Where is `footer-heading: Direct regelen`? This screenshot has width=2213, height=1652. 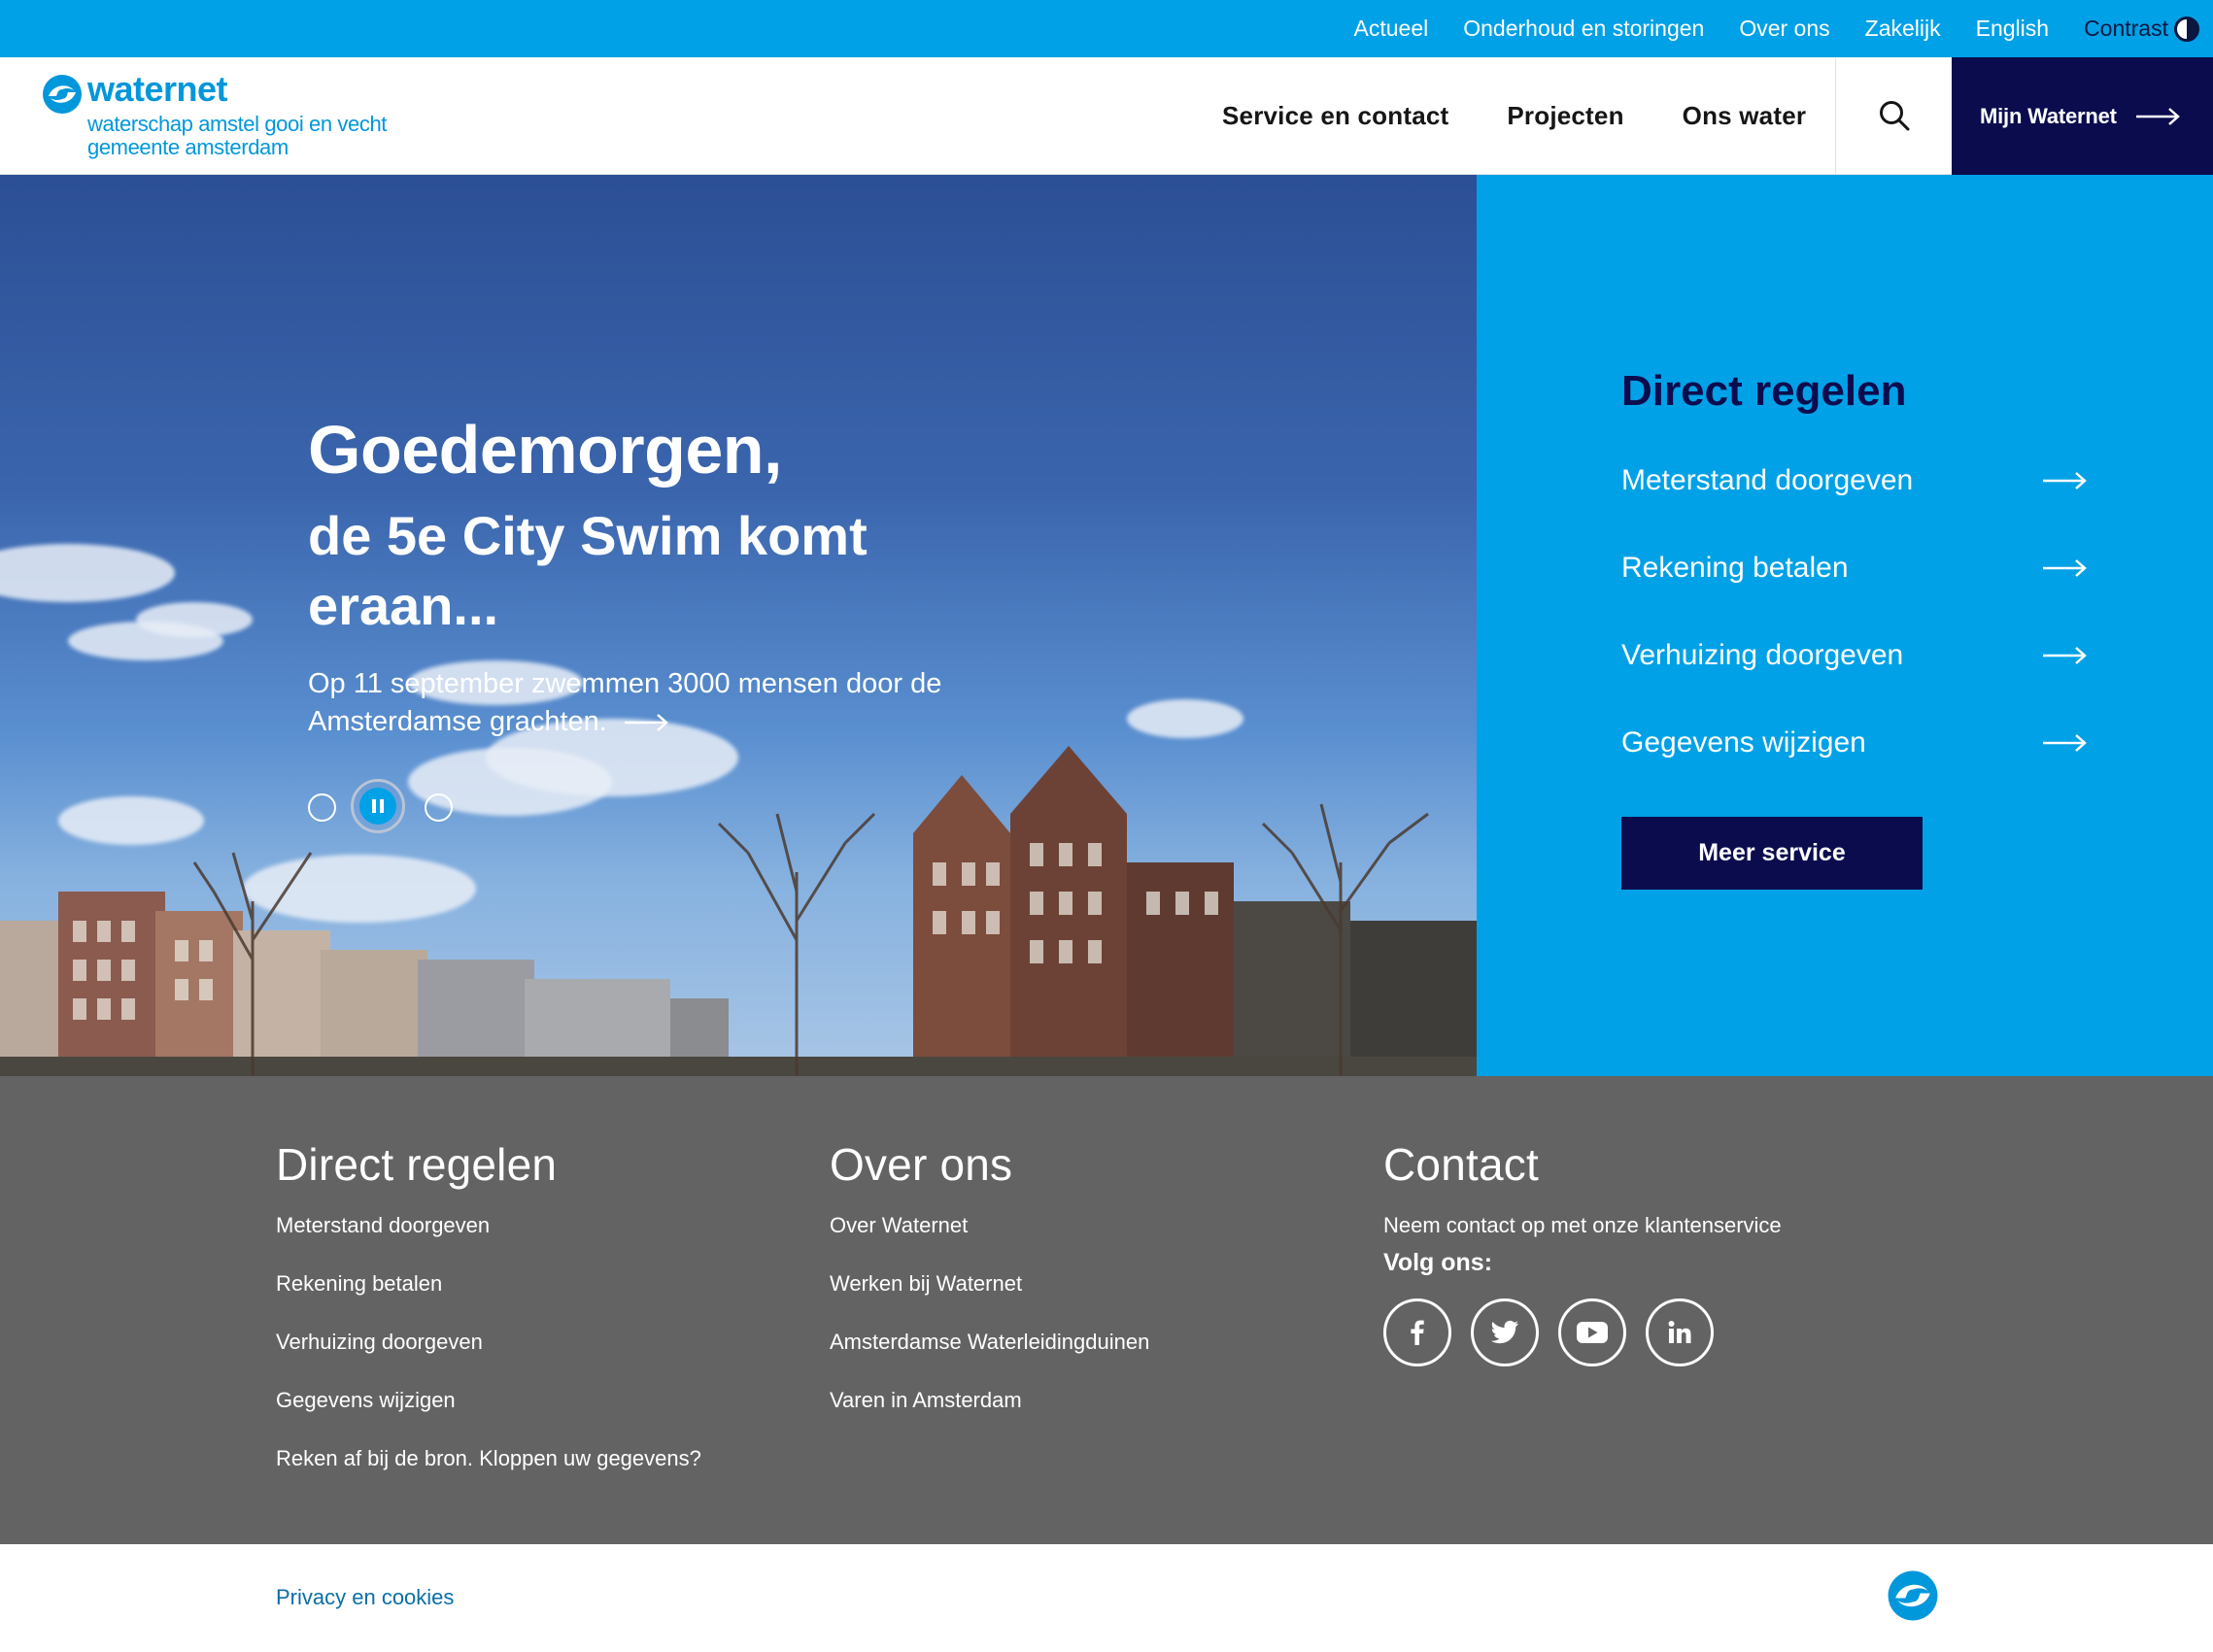 footer-heading: Direct regelen is located at coordinates (417, 1164).